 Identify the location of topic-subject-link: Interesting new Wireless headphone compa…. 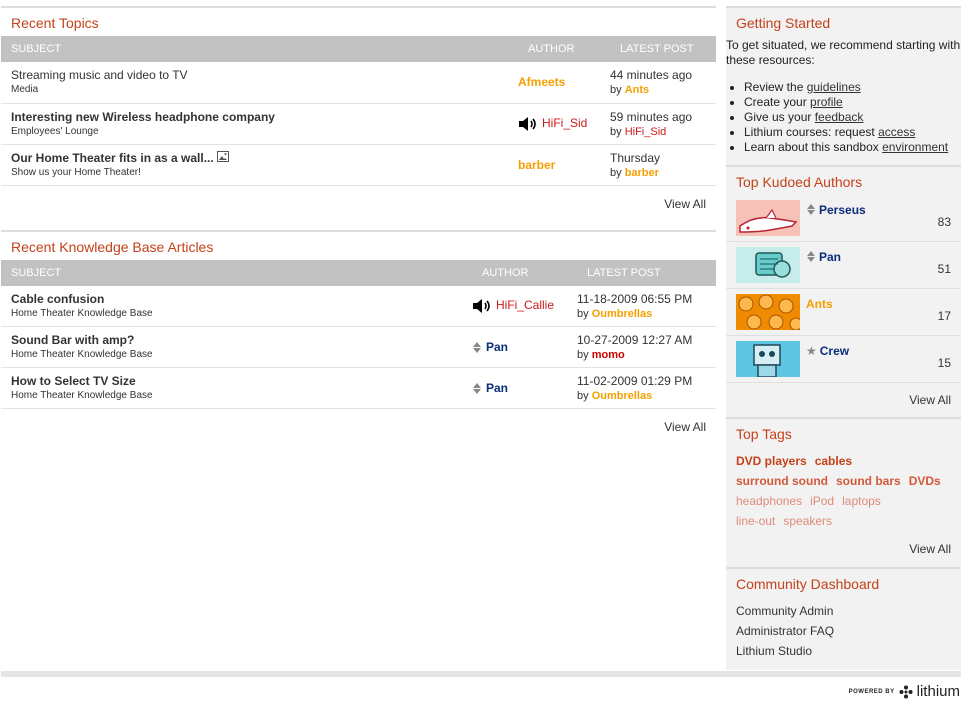
(264, 117).